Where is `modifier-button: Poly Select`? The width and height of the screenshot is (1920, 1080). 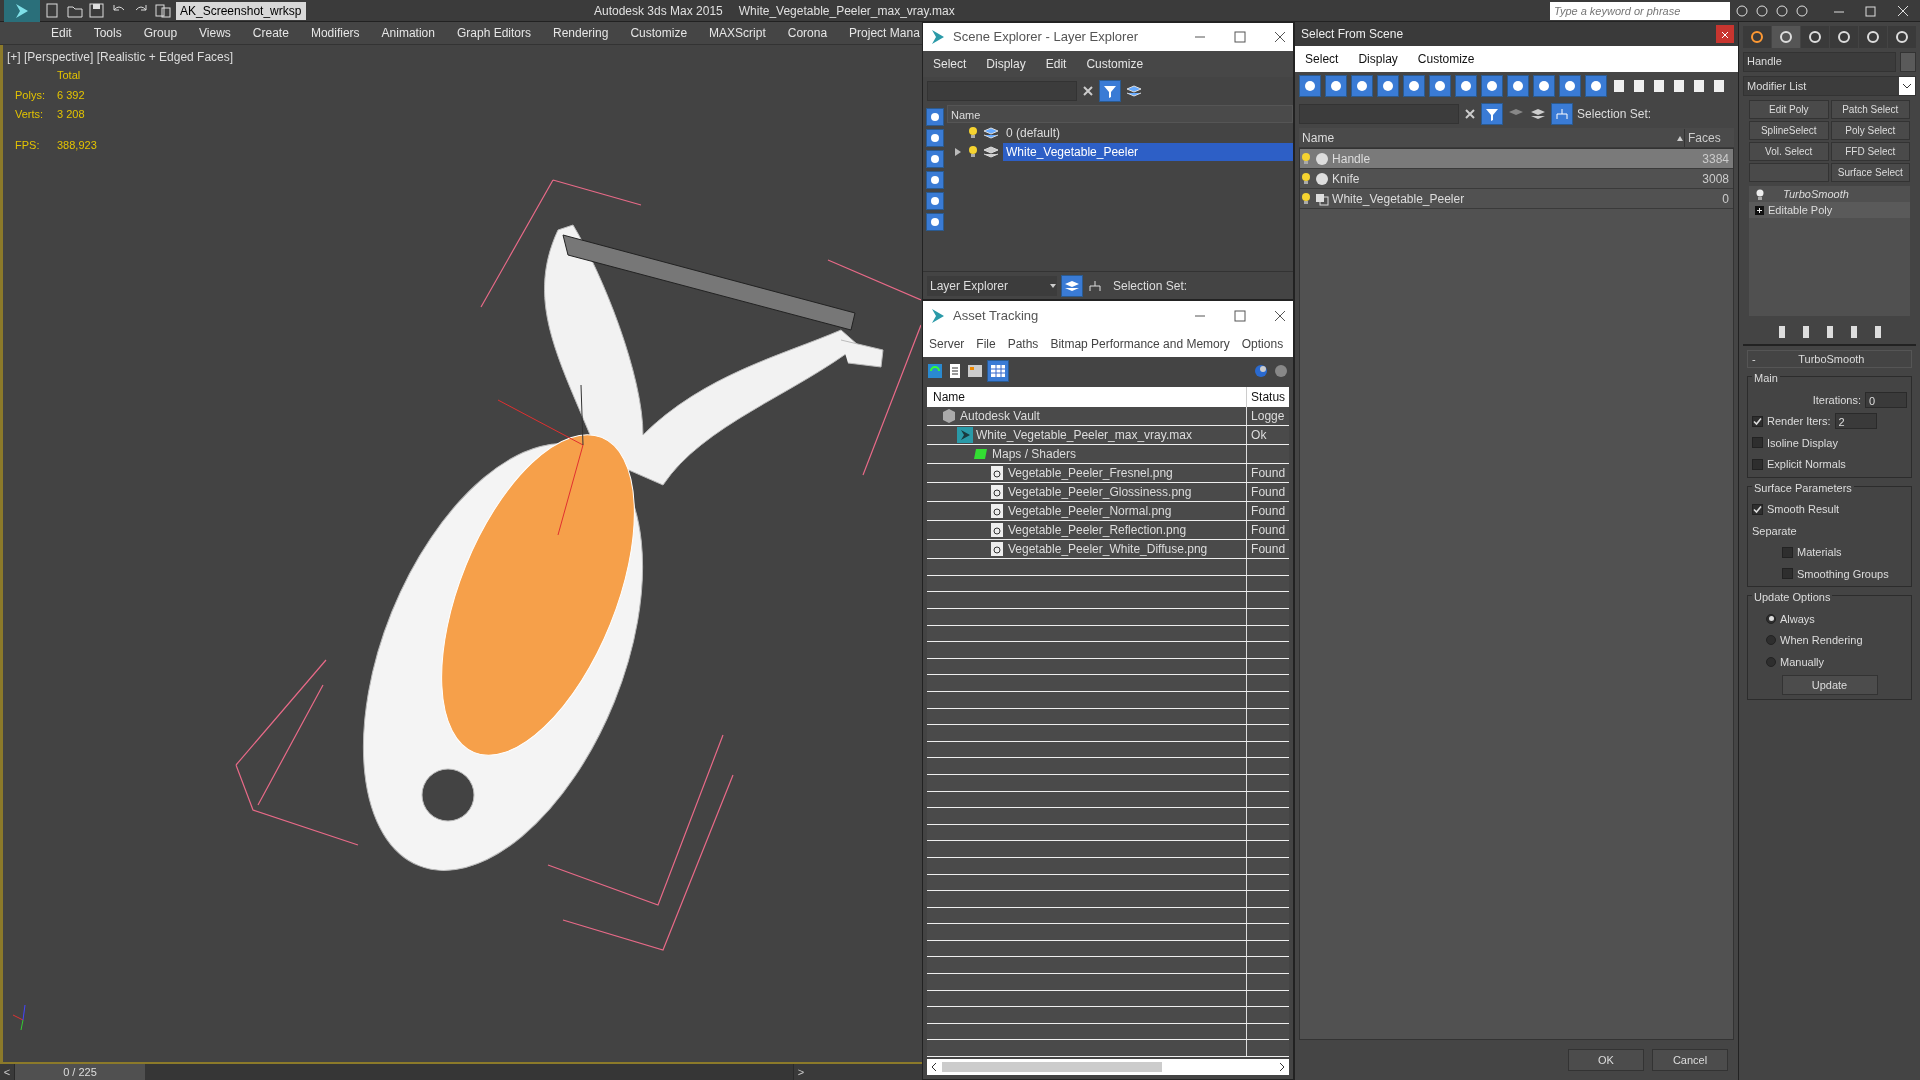
modifier-button: Poly Select is located at coordinates (1870, 130).